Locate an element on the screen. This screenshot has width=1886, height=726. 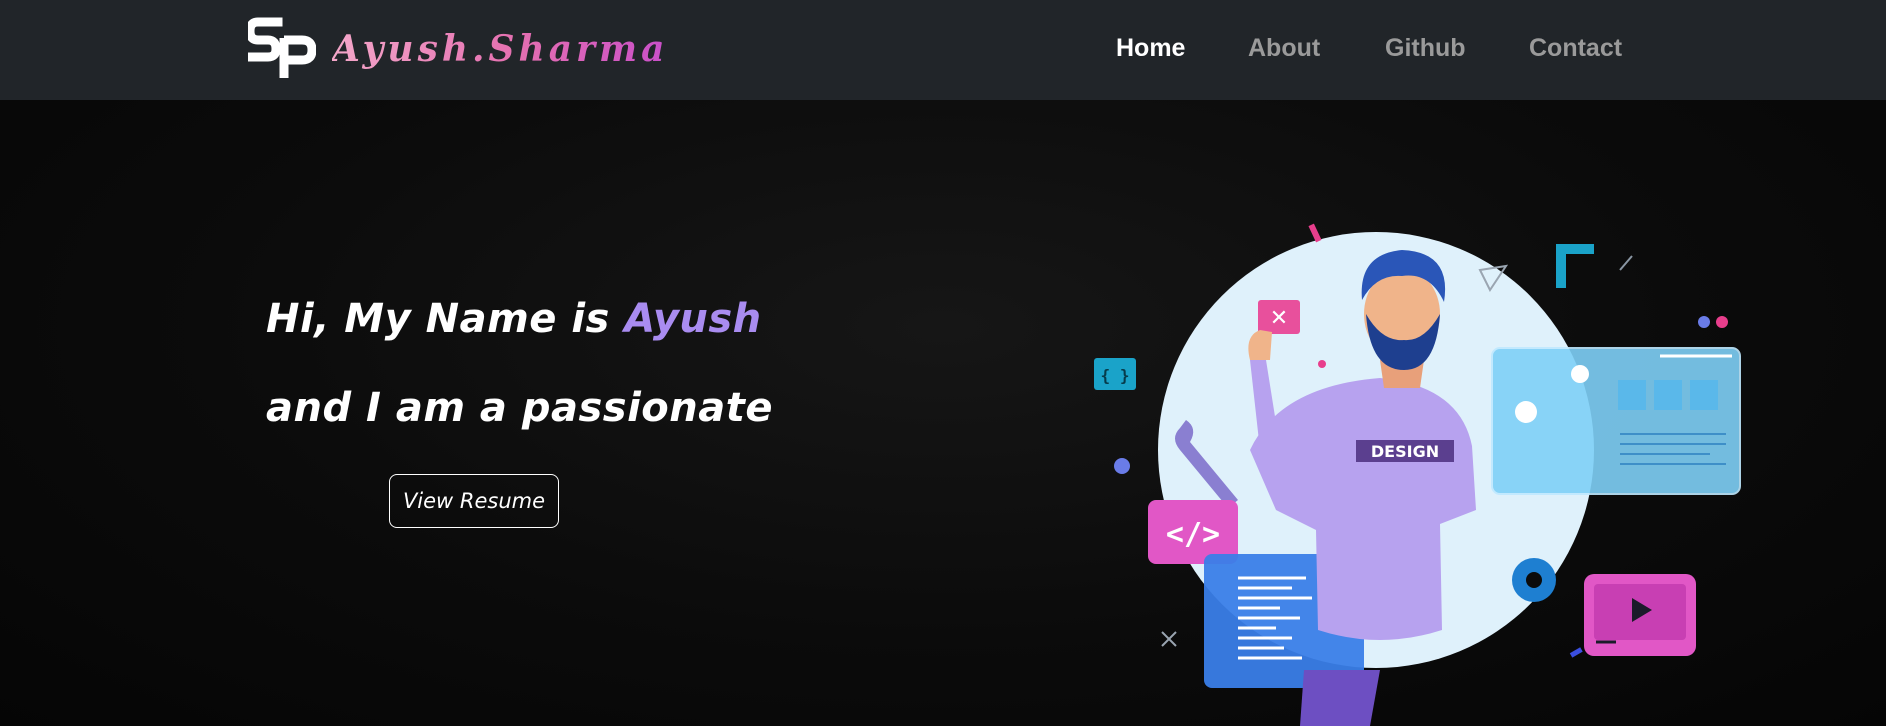
hero-tagline: and I am a passionate is located at coordinates (520, 408).